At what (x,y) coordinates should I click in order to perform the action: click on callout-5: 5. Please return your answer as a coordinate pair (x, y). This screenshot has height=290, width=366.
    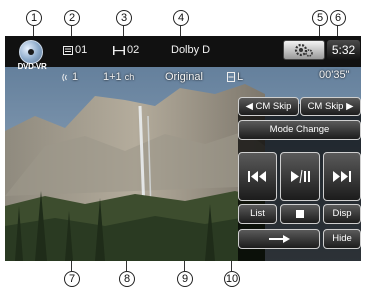
    Looking at the image, I should click on (320, 18).